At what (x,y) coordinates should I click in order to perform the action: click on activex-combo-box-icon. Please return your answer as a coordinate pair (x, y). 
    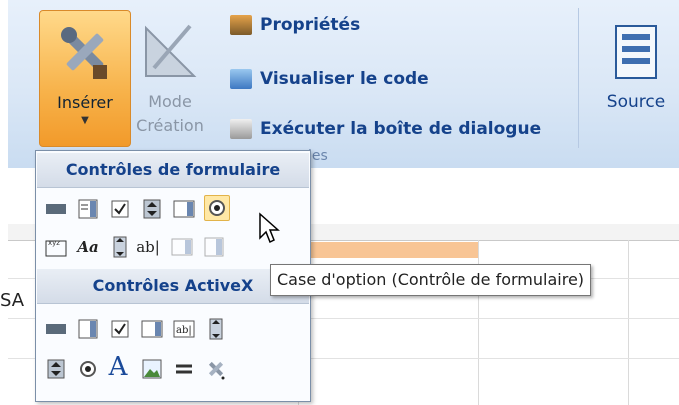
    Looking at the image, I should click on (88, 329).